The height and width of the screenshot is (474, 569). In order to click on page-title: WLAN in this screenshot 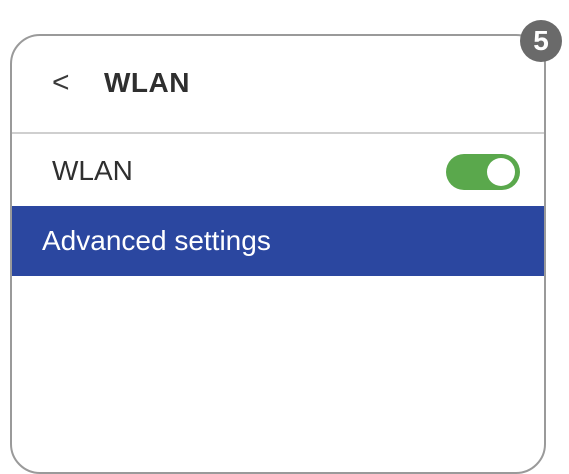, I will do `click(147, 82)`.